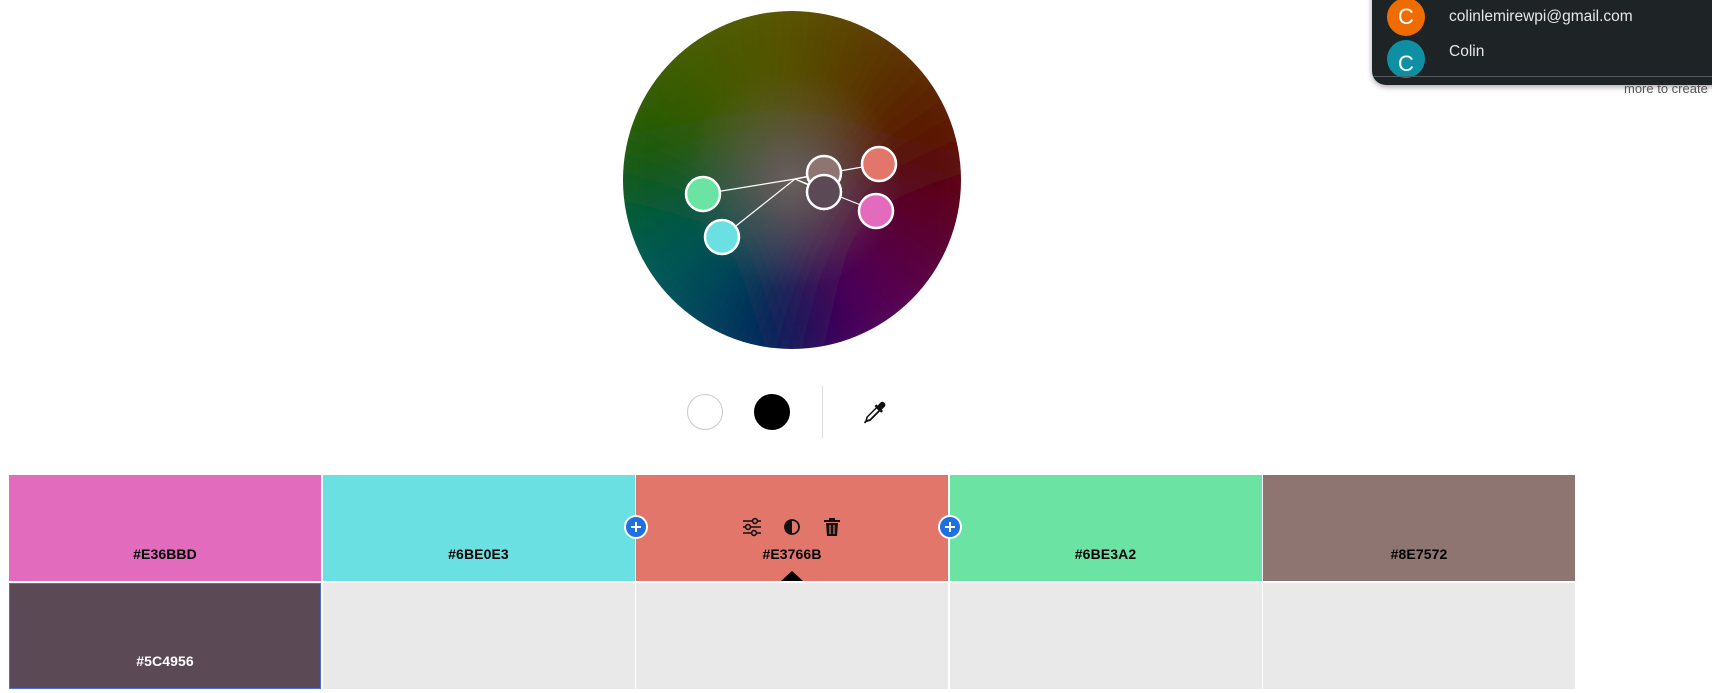 This screenshot has width=1712, height=693. I want to click on helper-text: more to create b, so click(1668, 88).